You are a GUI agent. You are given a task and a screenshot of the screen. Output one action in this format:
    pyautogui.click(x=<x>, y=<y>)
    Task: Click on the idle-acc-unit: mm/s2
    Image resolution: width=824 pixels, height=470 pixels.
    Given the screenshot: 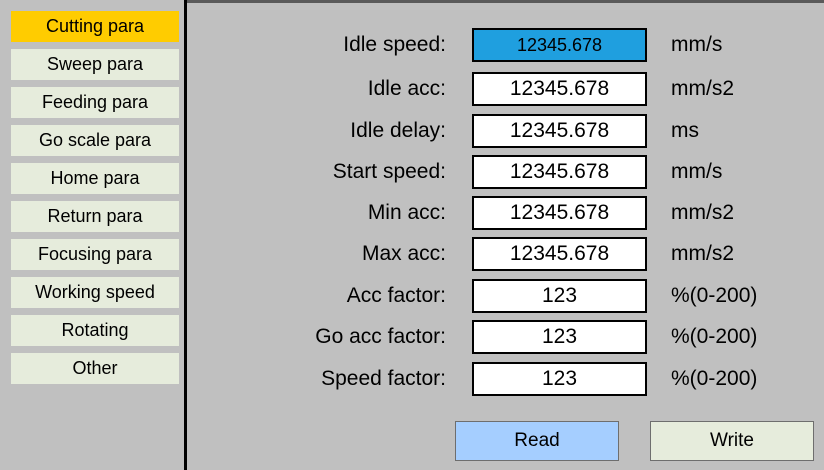 What is the action you would take?
    pyautogui.click(x=702, y=88)
    